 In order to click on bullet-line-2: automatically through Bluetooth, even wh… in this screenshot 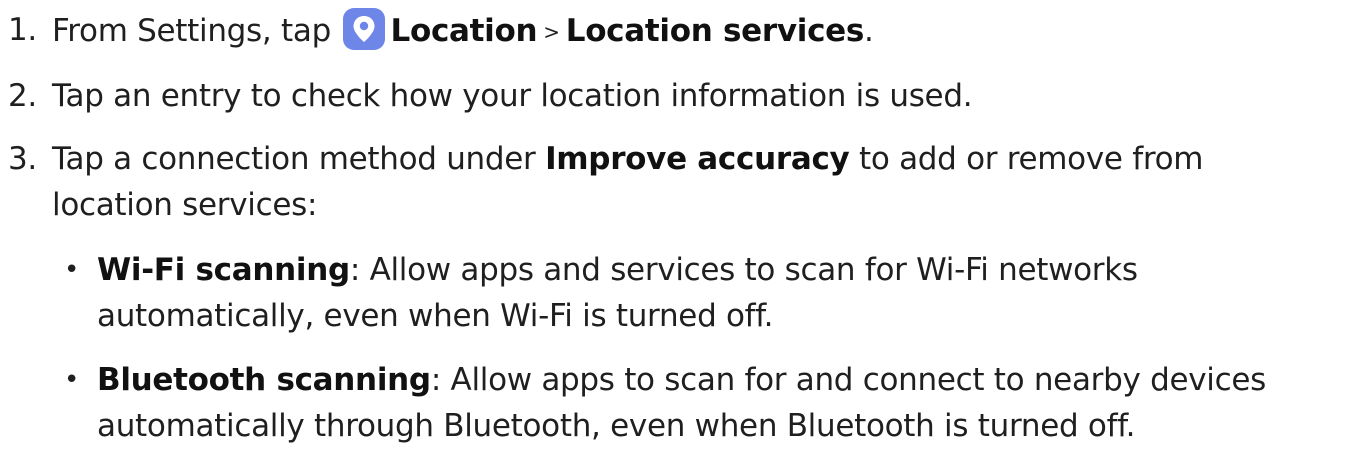, I will do `click(616, 426)`.